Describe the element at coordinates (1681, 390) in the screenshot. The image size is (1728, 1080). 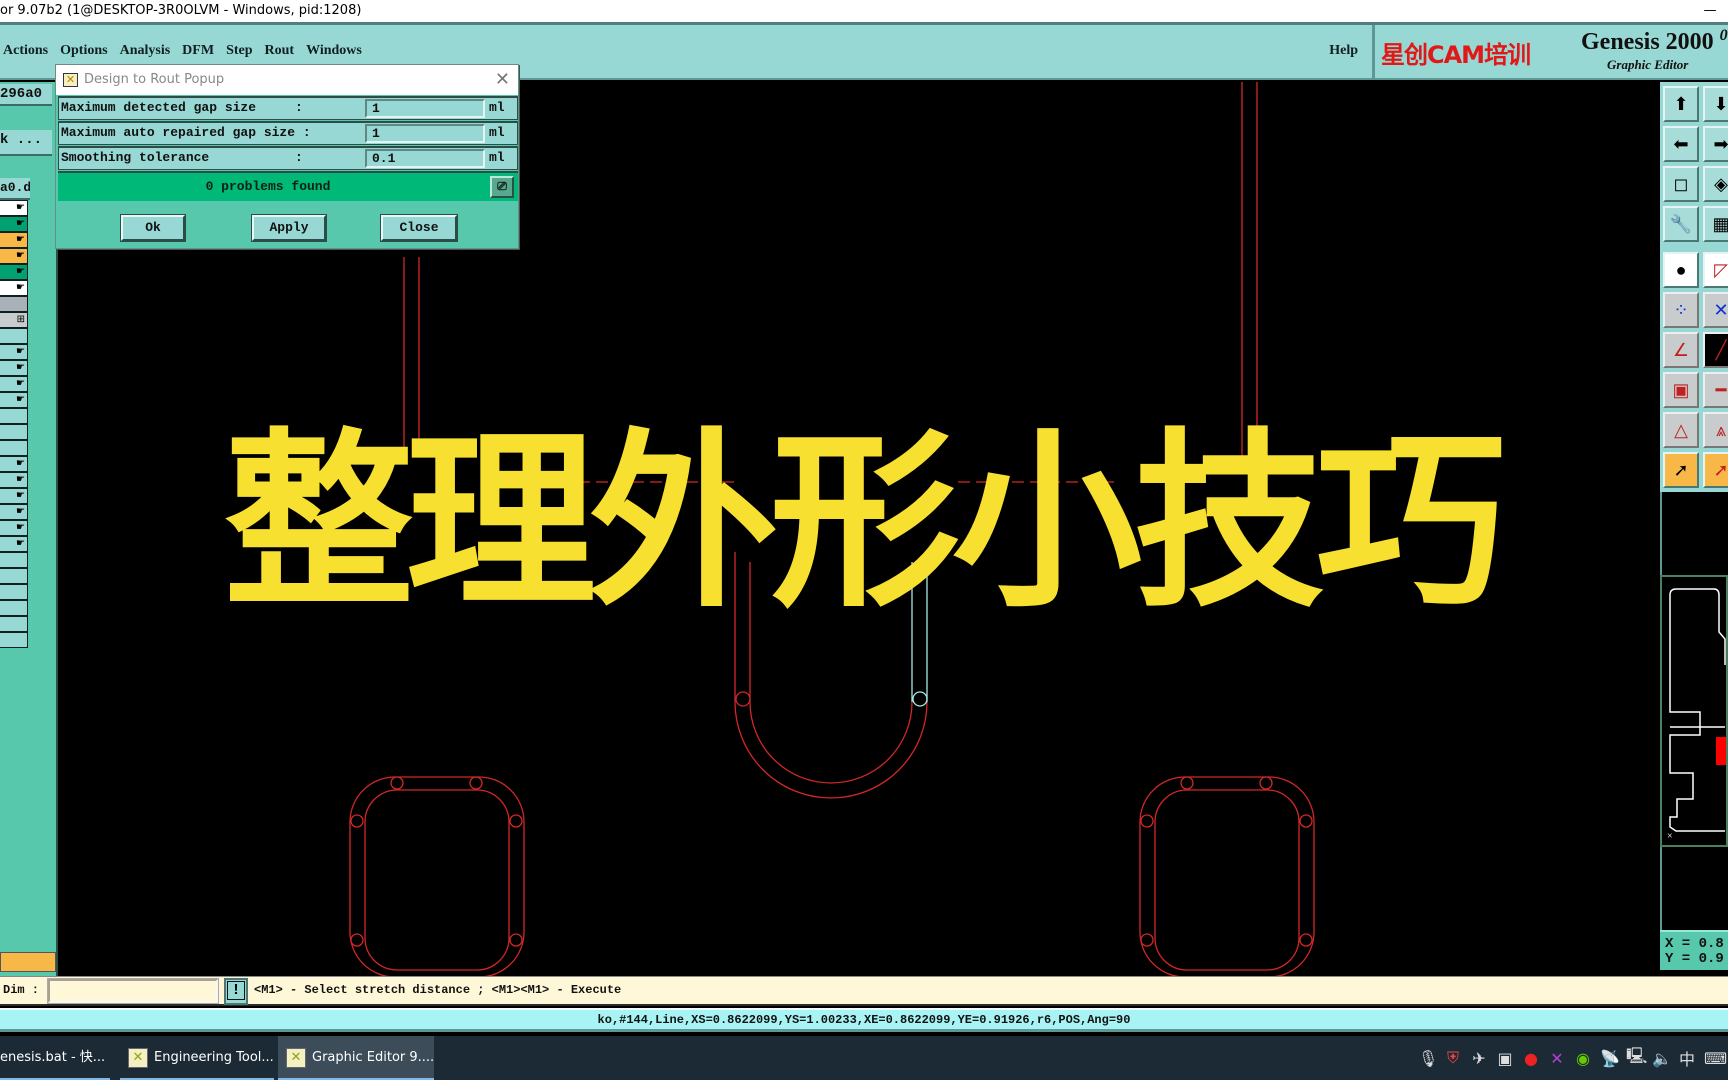
I see `move-pad-icon: ▣` at that location.